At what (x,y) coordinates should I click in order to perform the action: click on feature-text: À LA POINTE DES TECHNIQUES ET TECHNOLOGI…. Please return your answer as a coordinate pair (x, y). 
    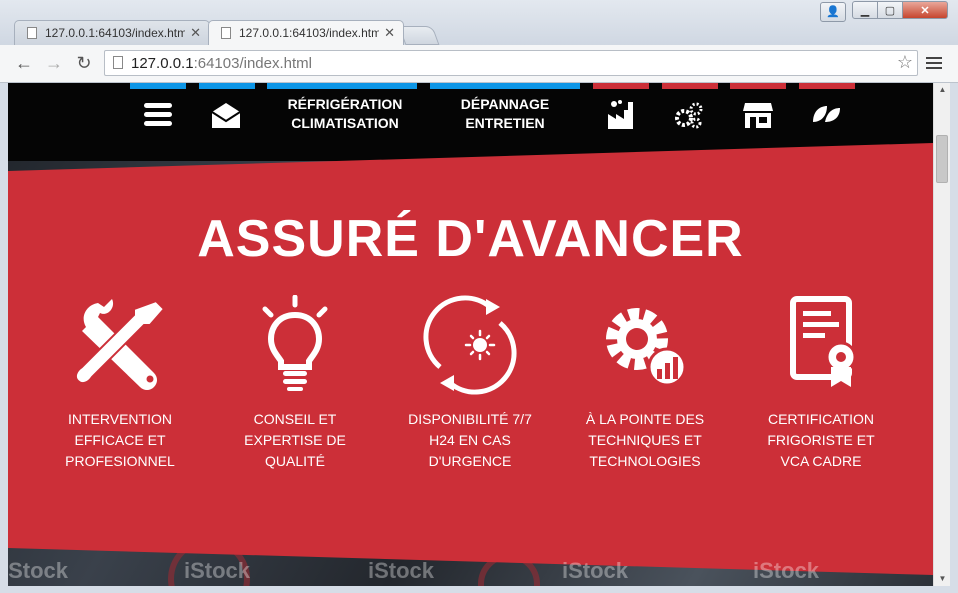
    Looking at the image, I should click on (645, 440).